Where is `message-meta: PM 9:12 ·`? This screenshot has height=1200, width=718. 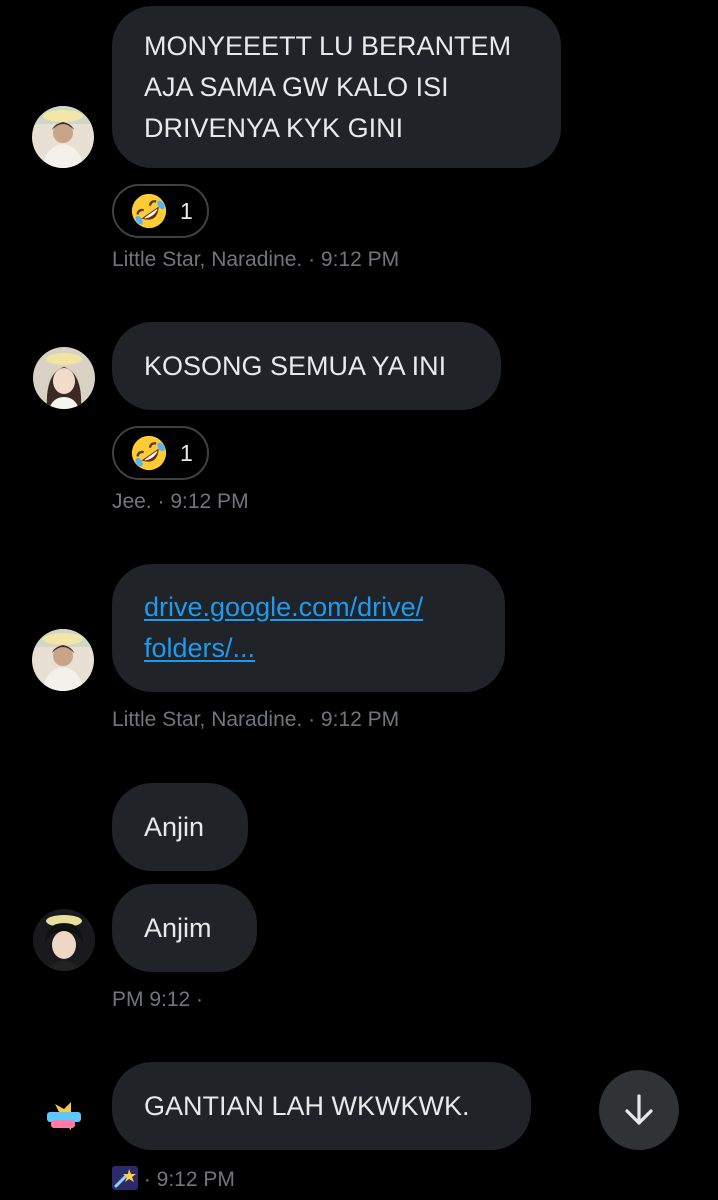 message-meta: PM 9:12 · is located at coordinates (158, 999).